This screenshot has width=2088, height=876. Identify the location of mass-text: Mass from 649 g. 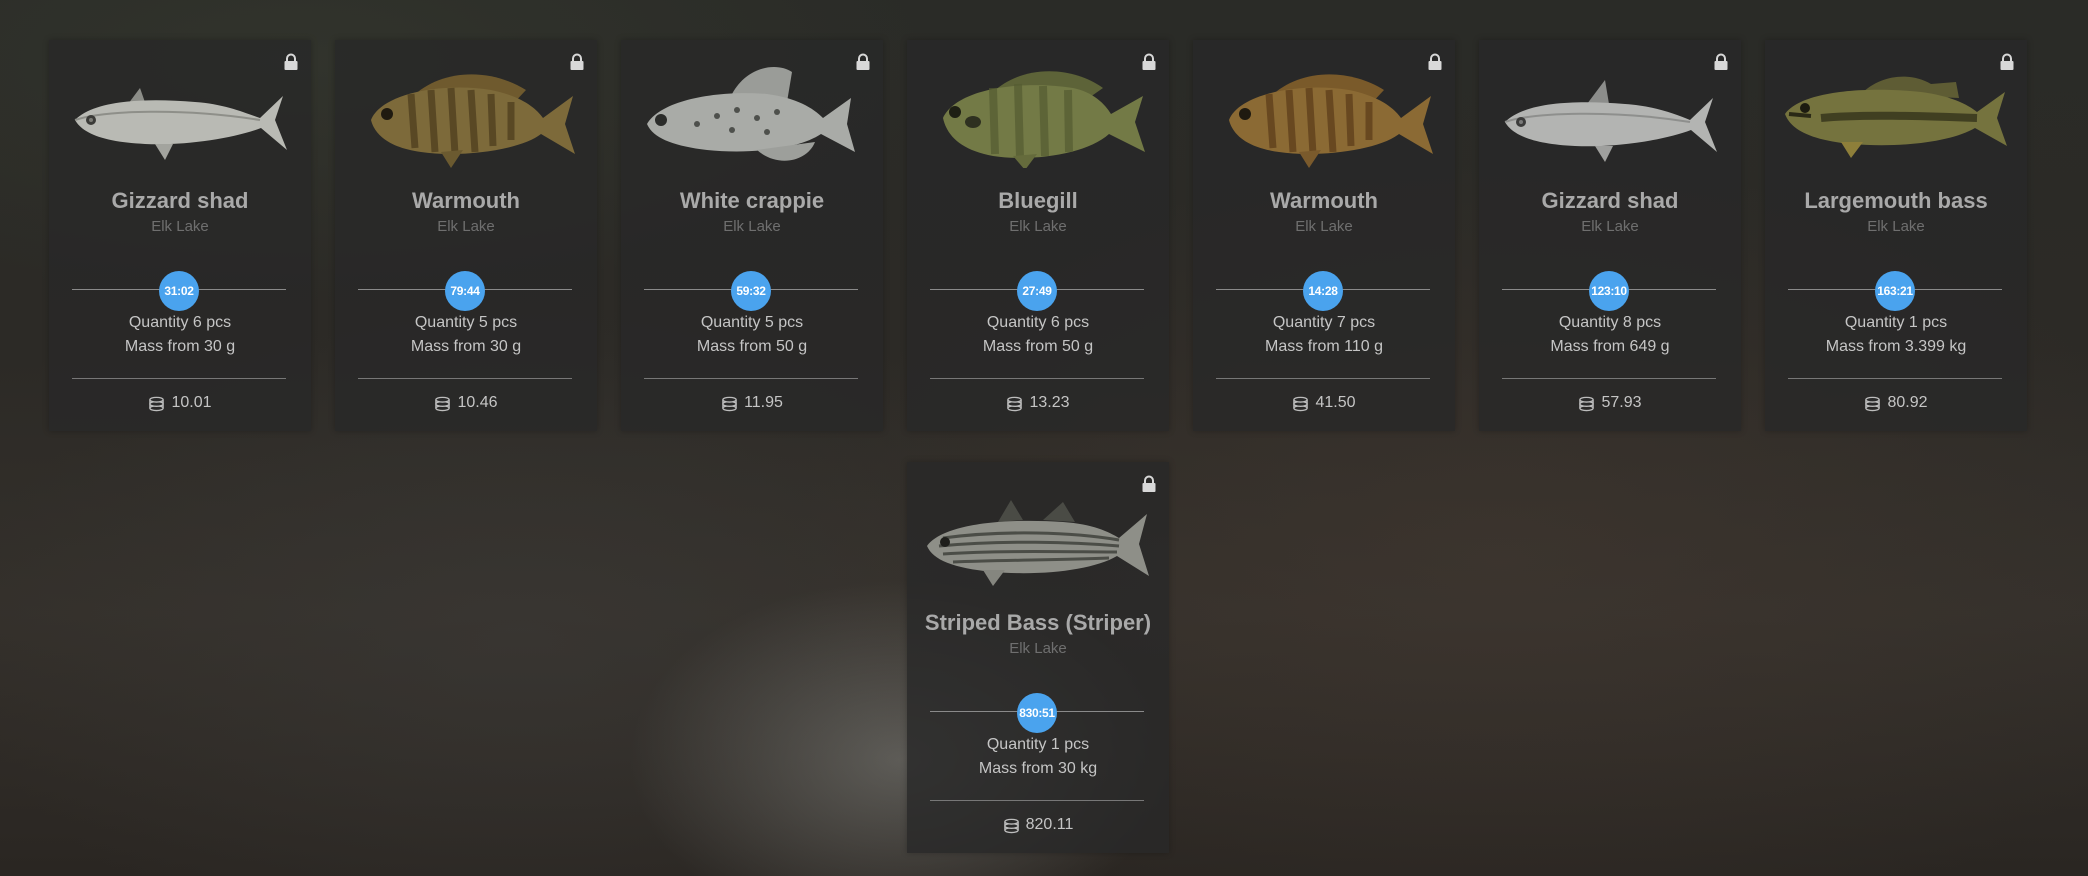
(1610, 346).